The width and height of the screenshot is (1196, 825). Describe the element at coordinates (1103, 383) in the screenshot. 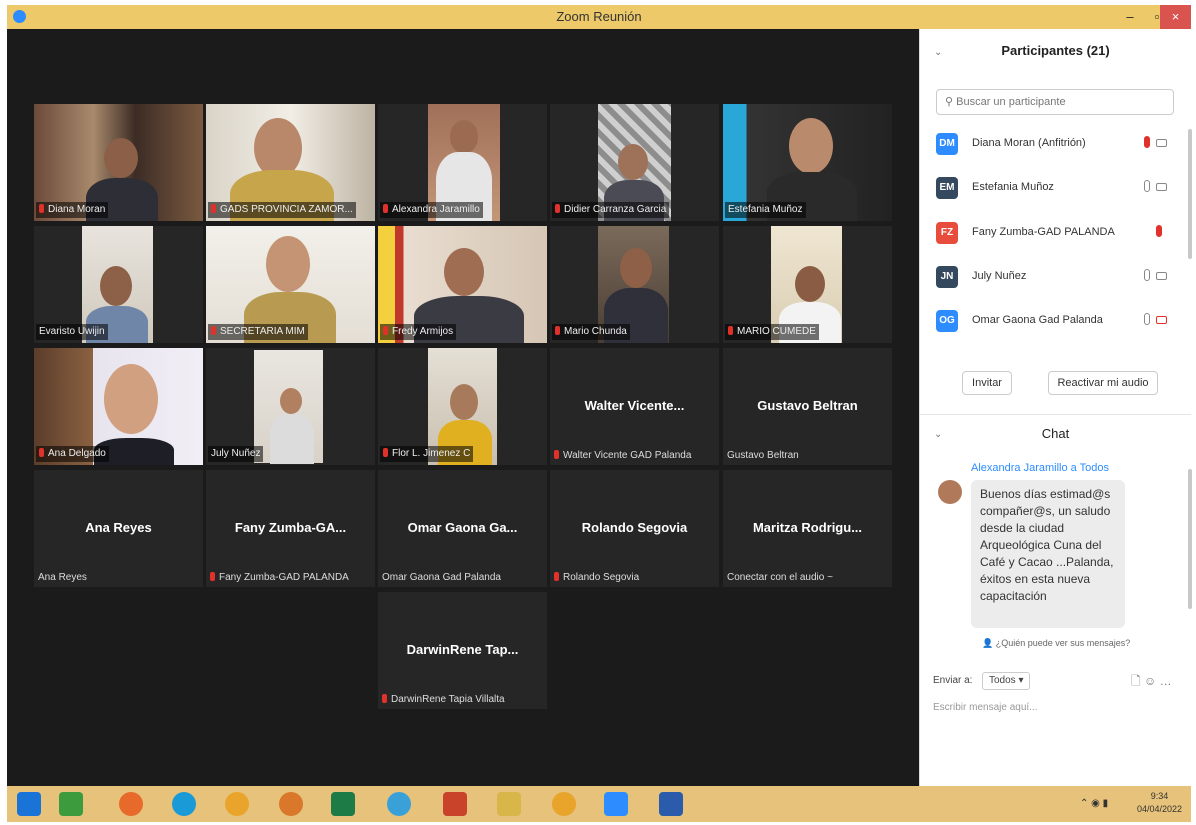

I see `reactivate-audio-button: Reactivar mi audio` at that location.